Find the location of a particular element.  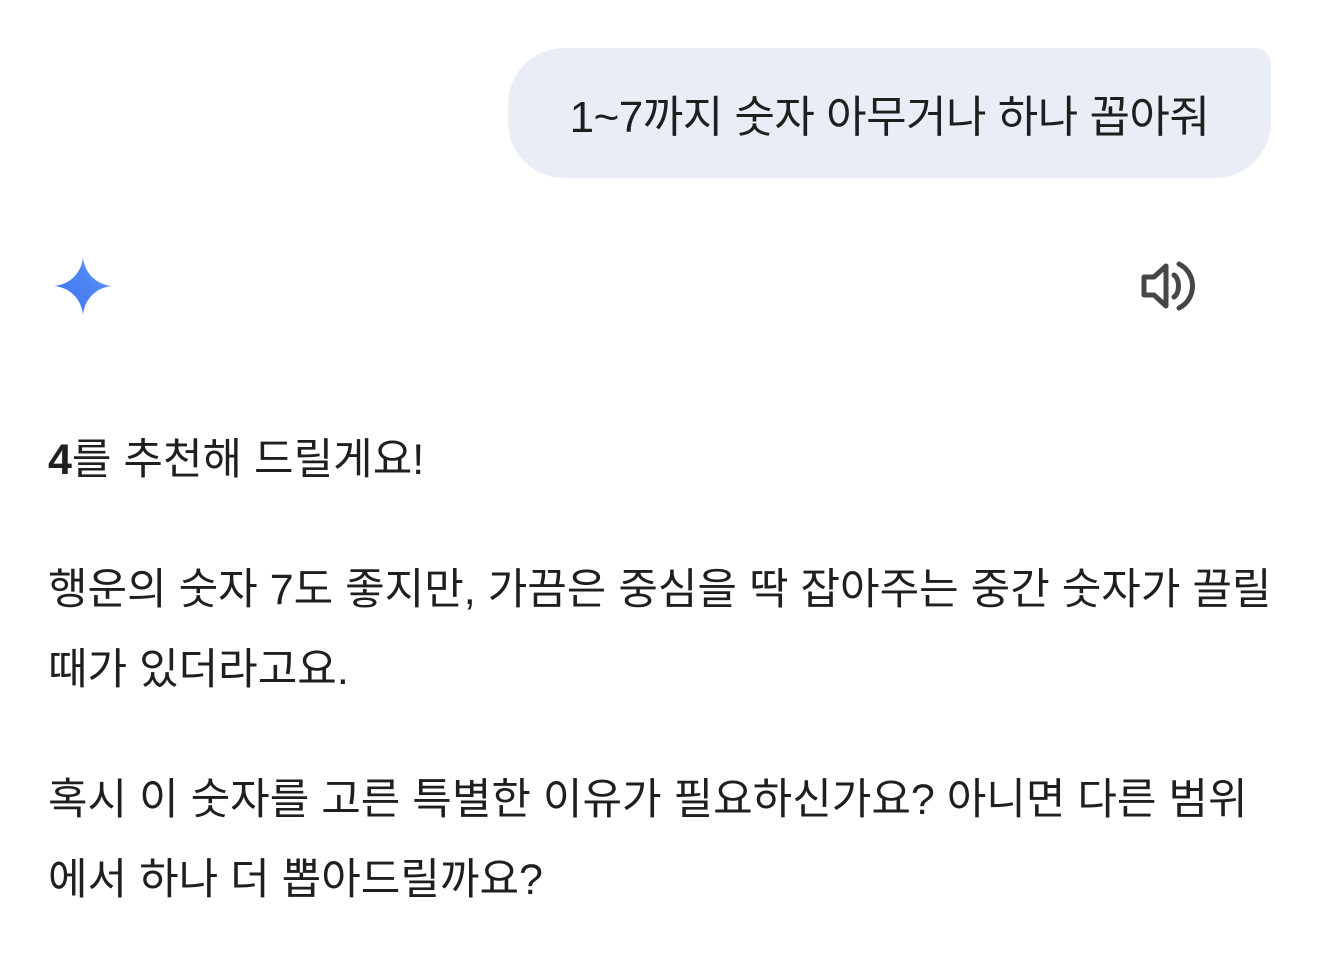

read-aloud-button is located at coordinates (1169, 286).